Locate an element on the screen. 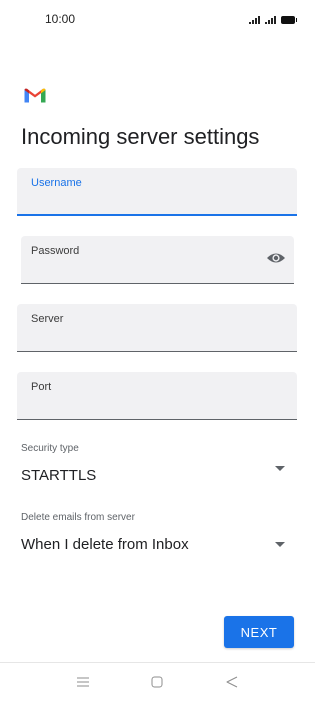  page-title: Incoming server settings is located at coordinates (140, 136).